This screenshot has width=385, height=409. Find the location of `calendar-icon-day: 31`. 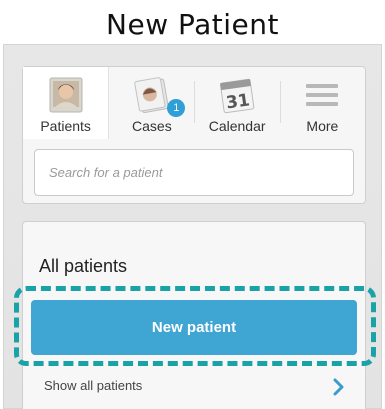

calendar-icon-day: 31 is located at coordinates (238, 101).